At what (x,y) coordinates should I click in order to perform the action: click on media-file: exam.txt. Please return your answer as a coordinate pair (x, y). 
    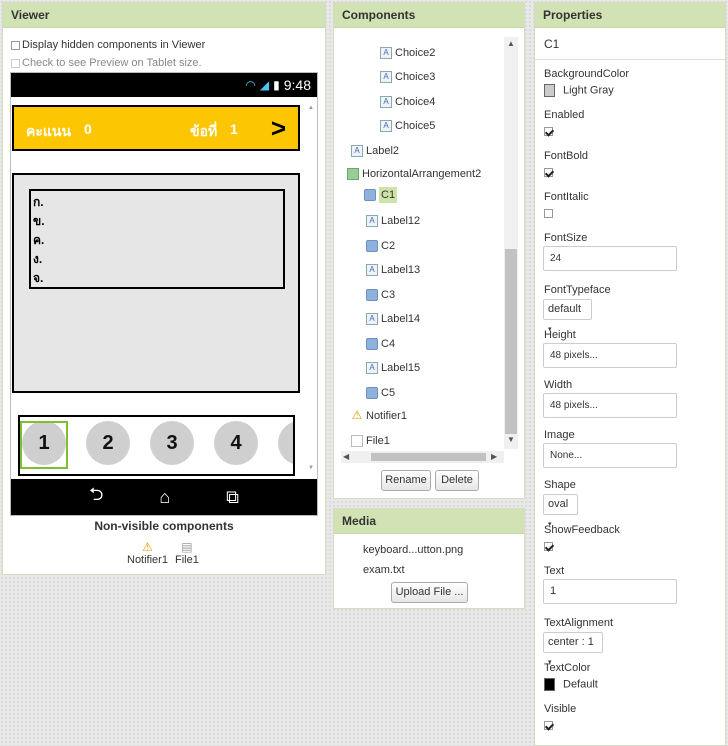
    Looking at the image, I should click on (384, 570).